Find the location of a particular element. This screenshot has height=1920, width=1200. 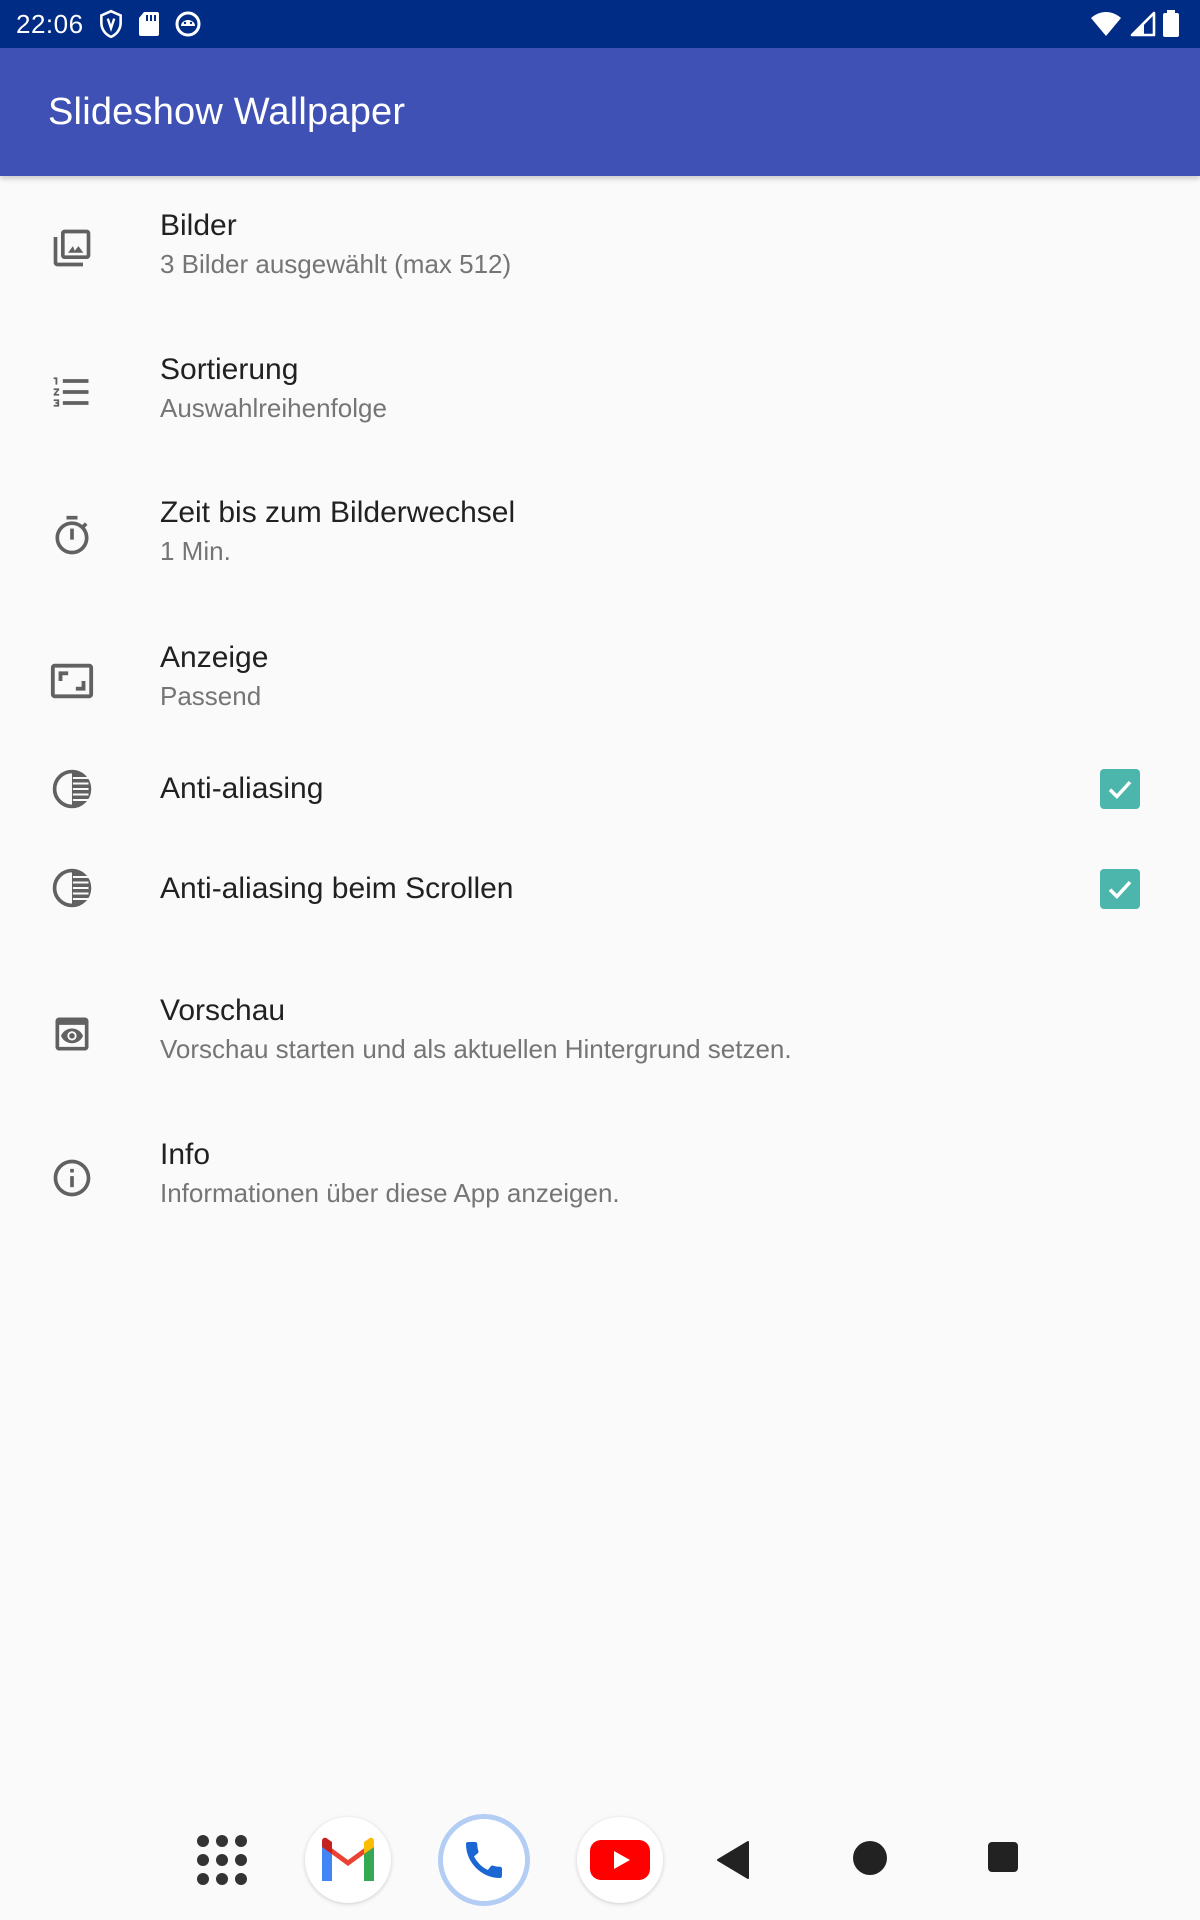

battery-icon is located at coordinates (1171, 24).